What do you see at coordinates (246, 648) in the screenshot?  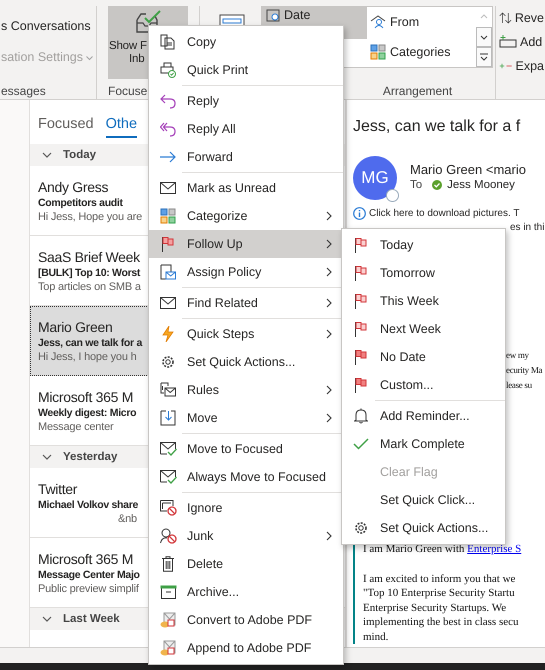 I see `menu-item: Append to Adobe PDF` at bounding box center [246, 648].